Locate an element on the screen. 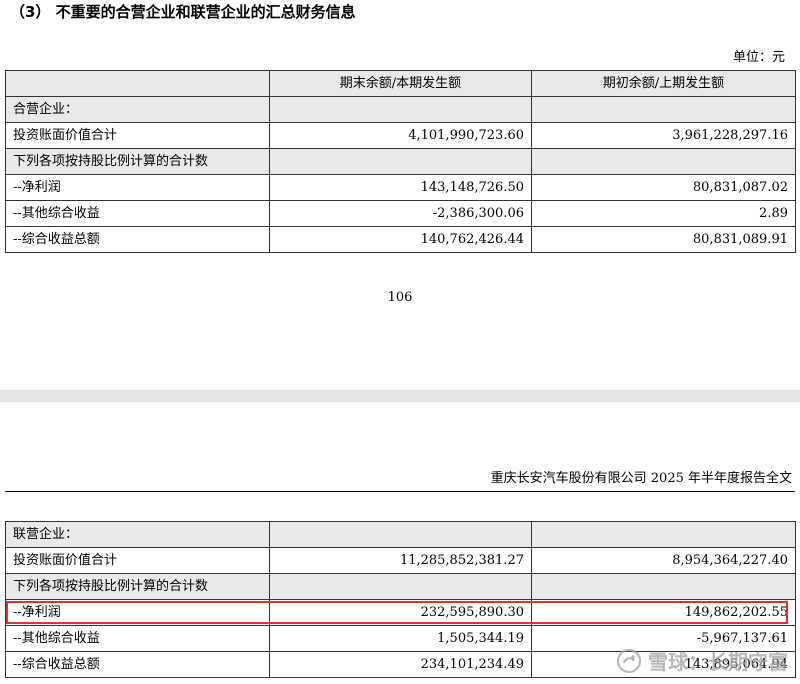 This screenshot has height=684, width=800. row-current: 11,285,852,381.27 is located at coordinates (400, 560).